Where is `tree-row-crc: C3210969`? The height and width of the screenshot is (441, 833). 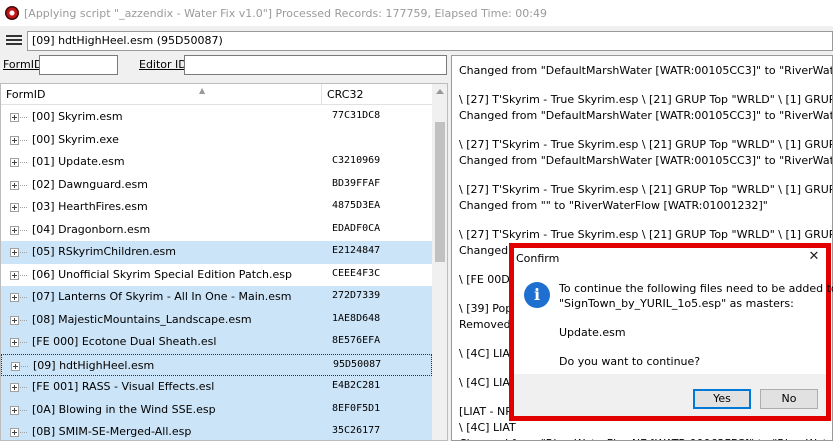 tree-row-crc: C3210969 is located at coordinates (356, 160).